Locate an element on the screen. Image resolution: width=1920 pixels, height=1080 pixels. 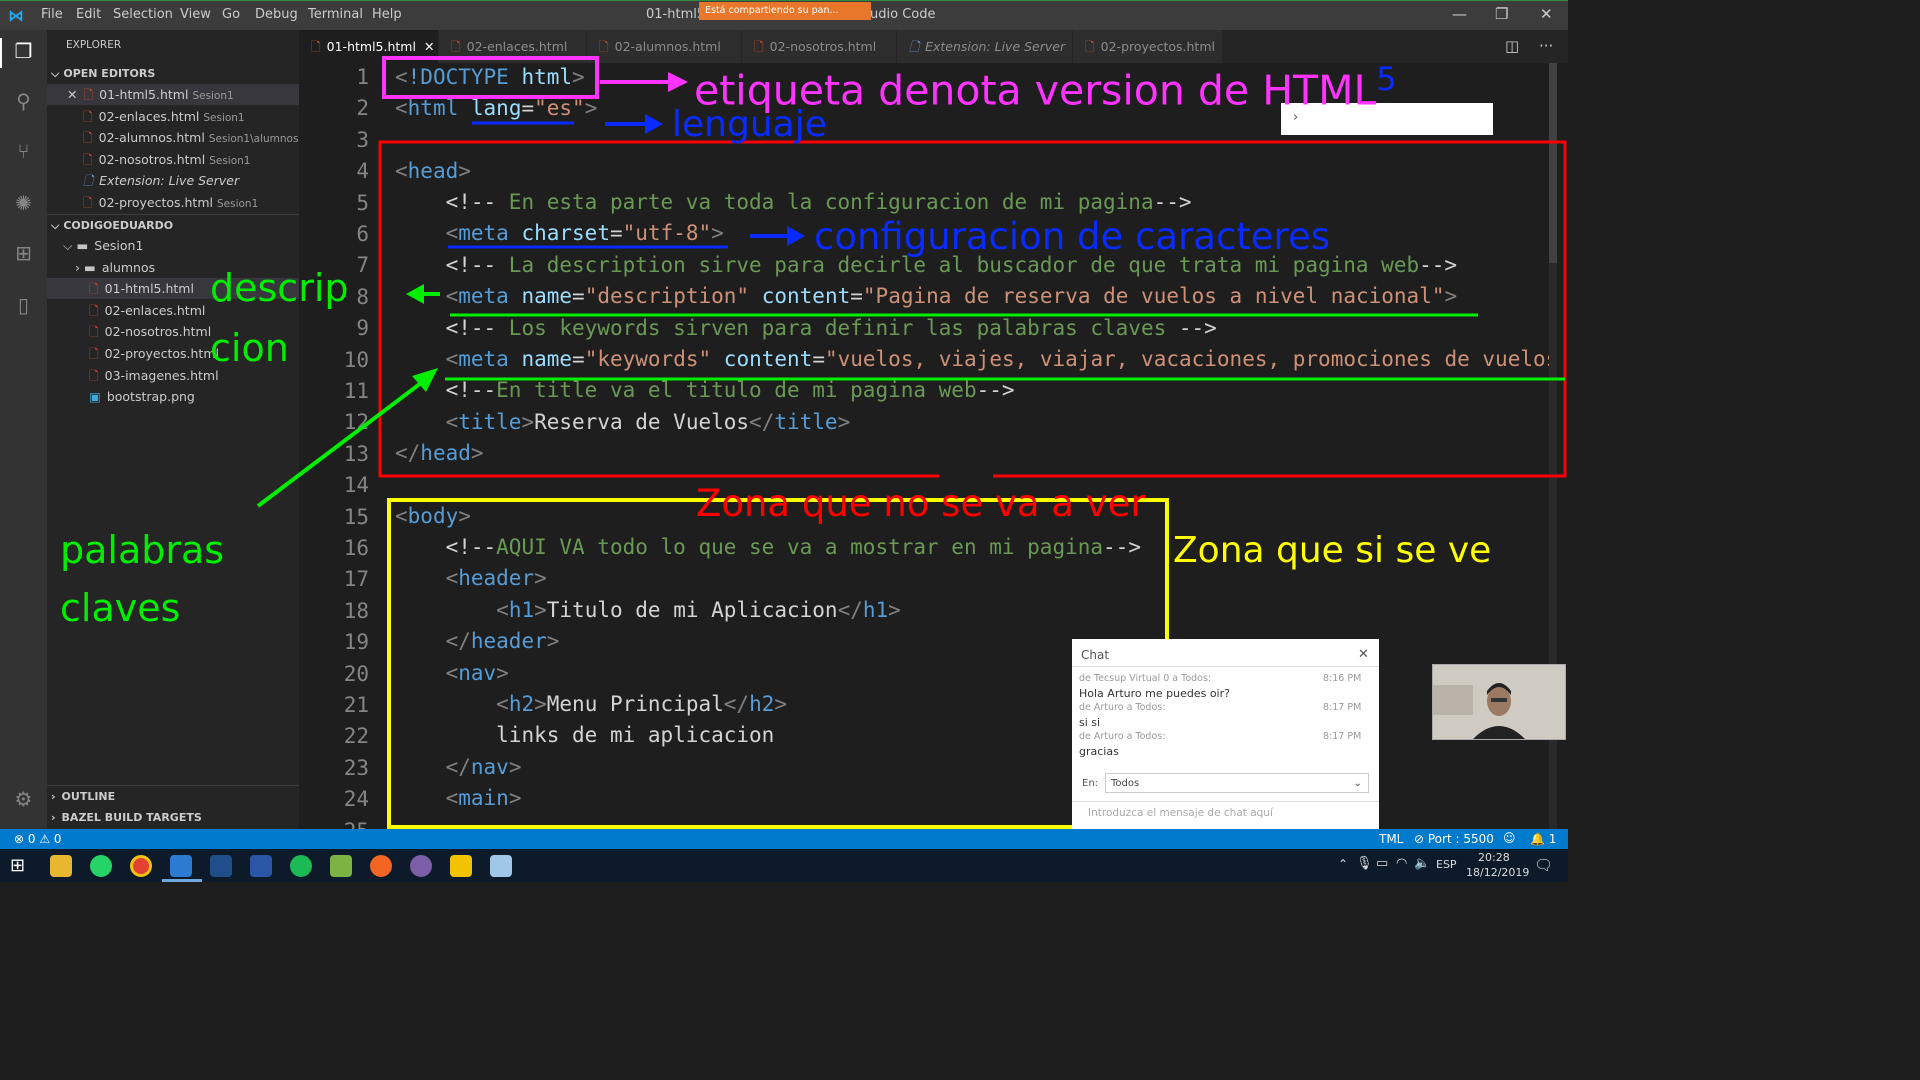
html5-superscript: 5 is located at coordinates (1386, 79).